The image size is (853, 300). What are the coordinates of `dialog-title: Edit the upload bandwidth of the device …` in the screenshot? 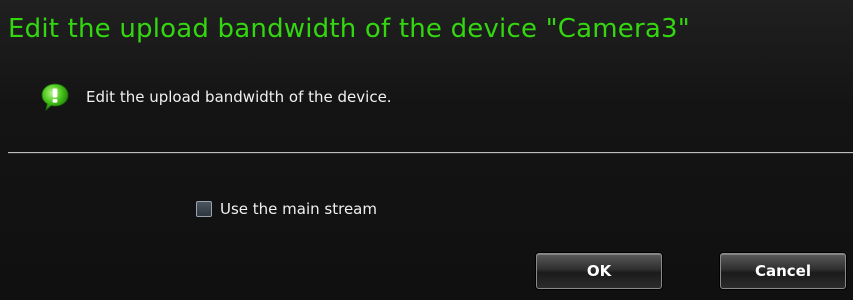 It's located at (349, 29).